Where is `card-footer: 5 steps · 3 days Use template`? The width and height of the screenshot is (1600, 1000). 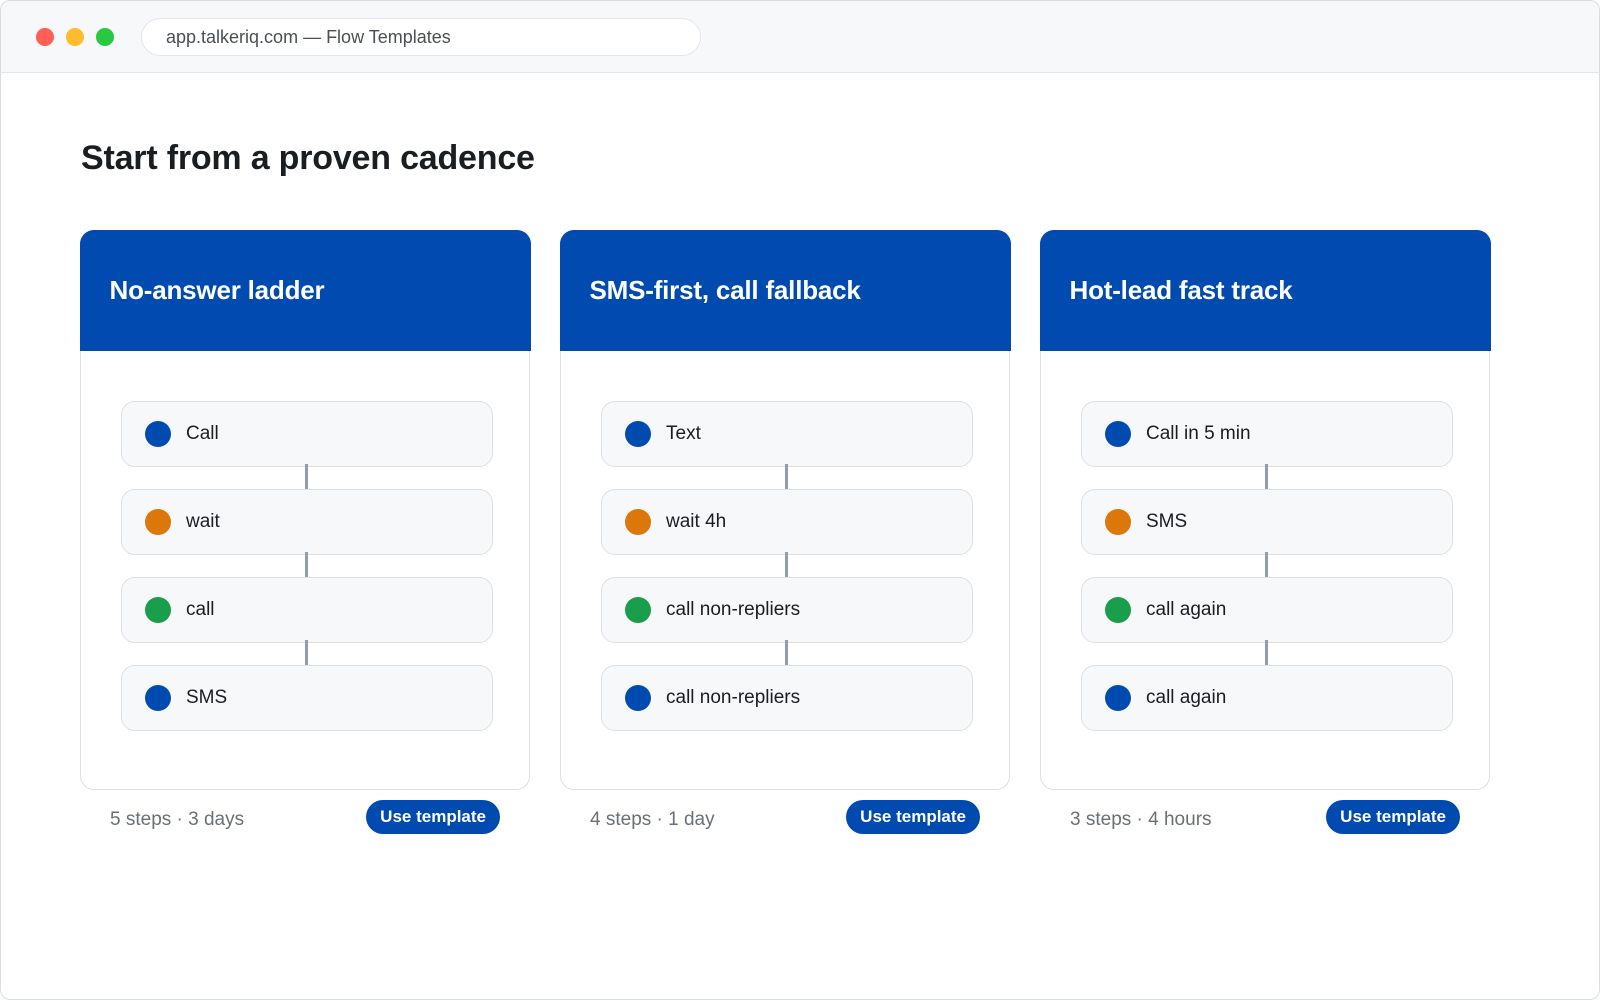
card-footer: 5 steps · 3 days Use template is located at coordinates (305, 820).